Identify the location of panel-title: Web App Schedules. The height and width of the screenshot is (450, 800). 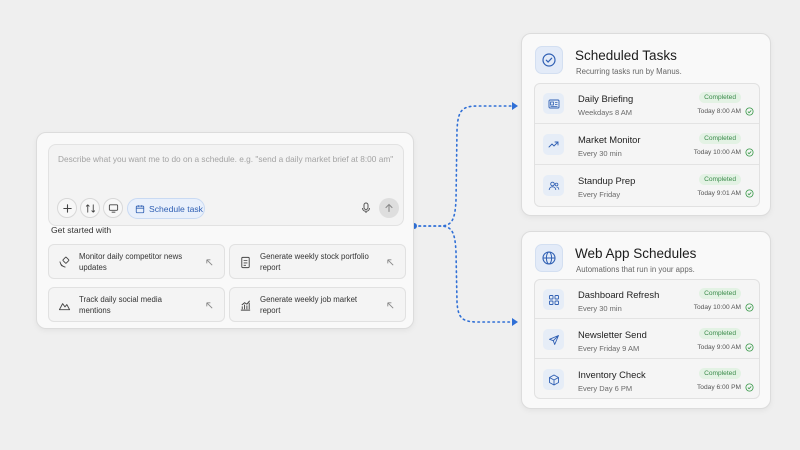
(636, 253).